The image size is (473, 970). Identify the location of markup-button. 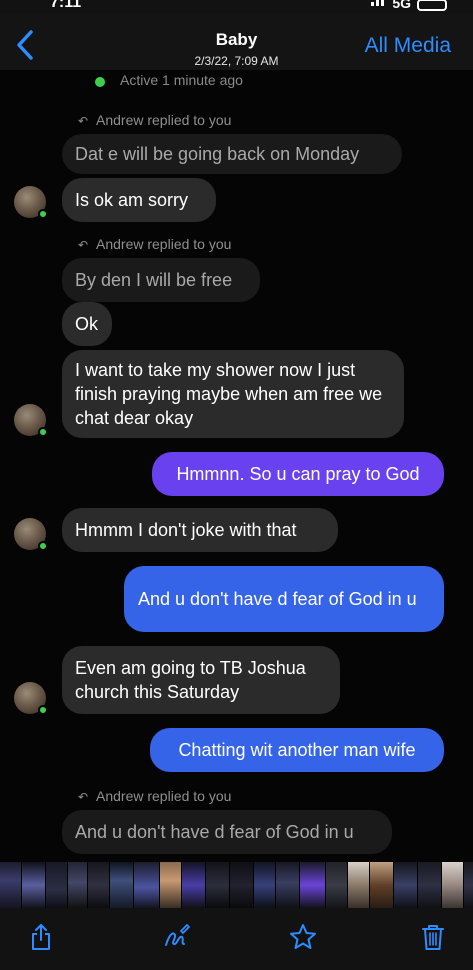
(177, 937).